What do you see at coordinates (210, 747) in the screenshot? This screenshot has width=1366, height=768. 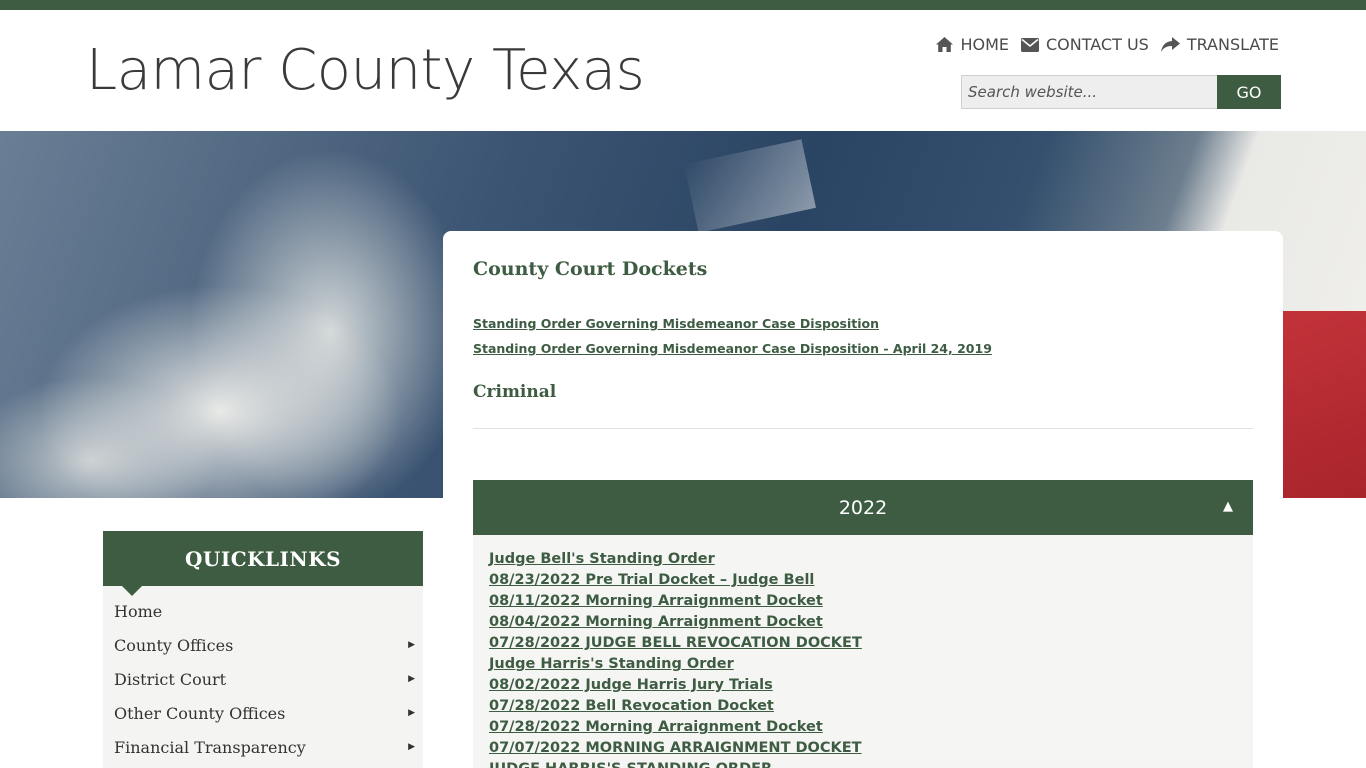 I see `quicklink-label: Financial Transparency` at bounding box center [210, 747].